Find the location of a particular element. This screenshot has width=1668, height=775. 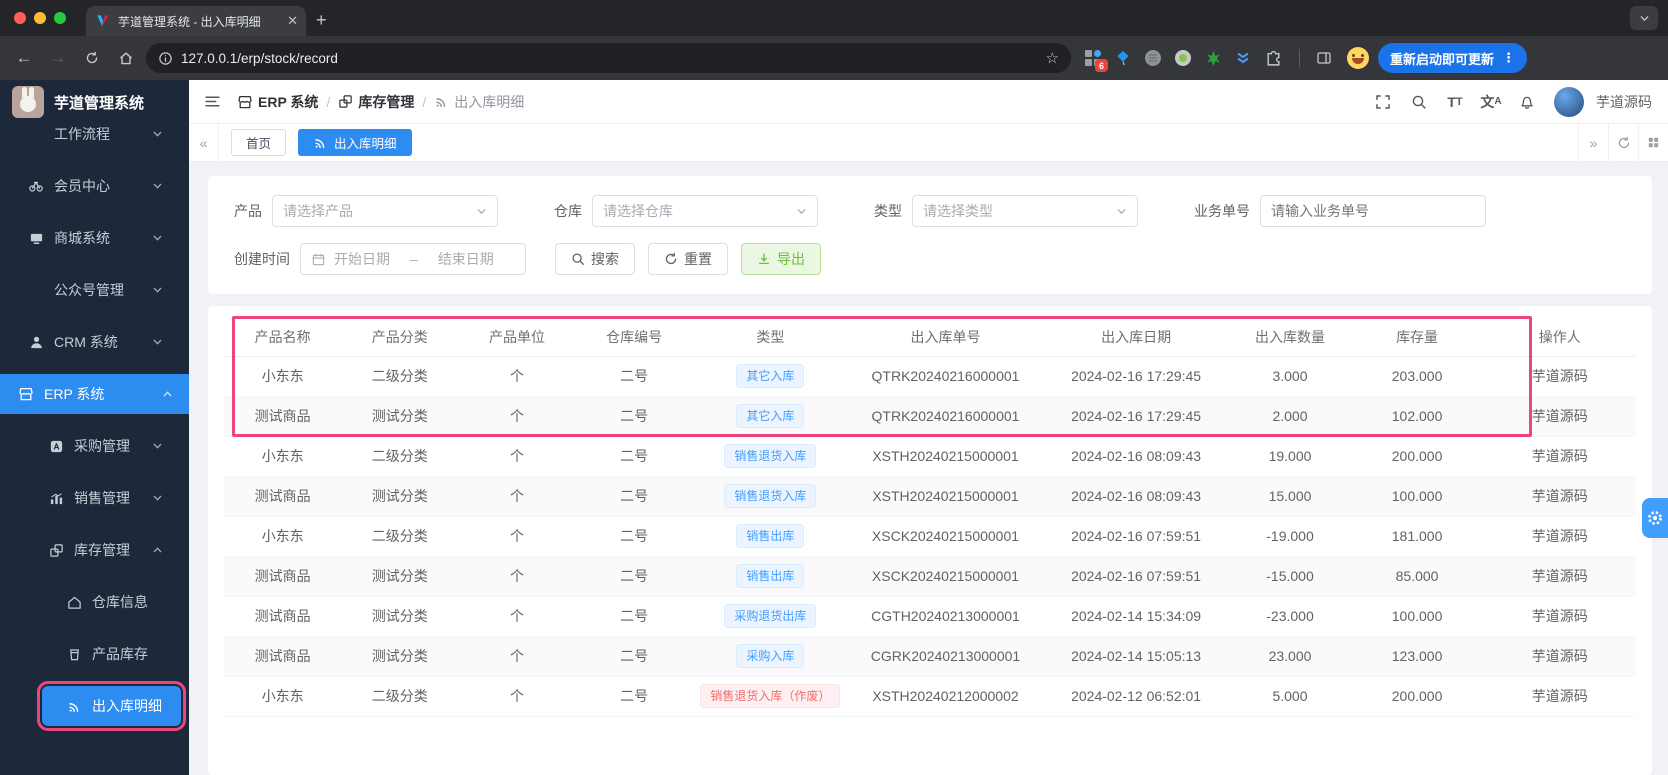

type-tag: 其它入库 is located at coordinates (770, 416).